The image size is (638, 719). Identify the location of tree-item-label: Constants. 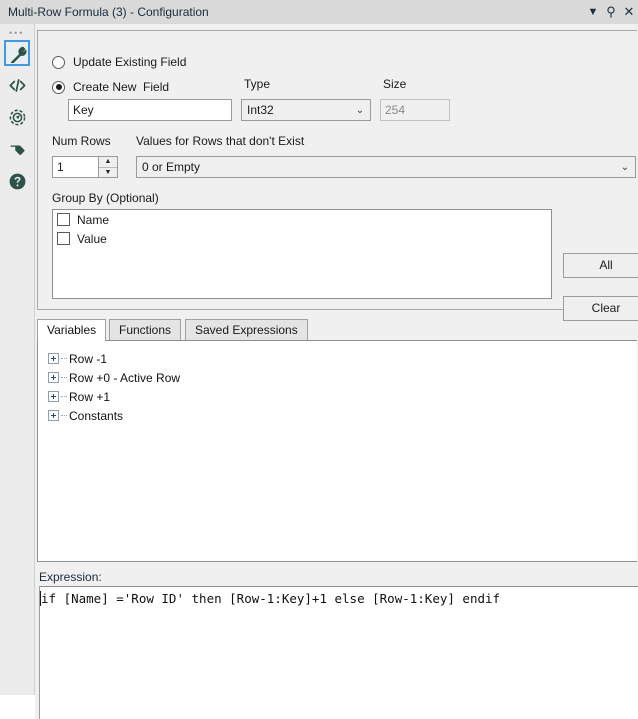
(96, 415).